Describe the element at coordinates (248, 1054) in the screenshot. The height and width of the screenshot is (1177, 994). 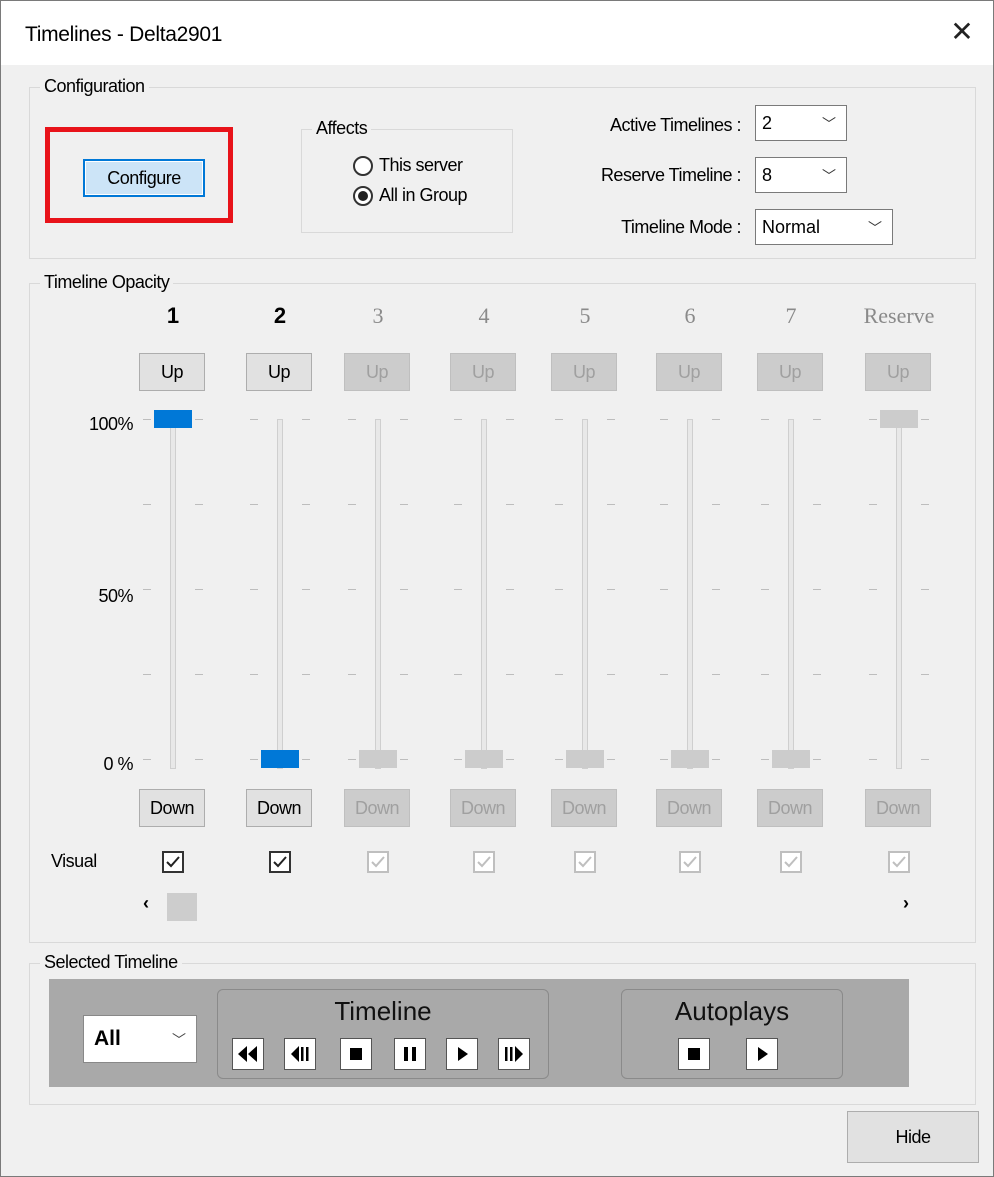
I see `rewind-button` at that location.